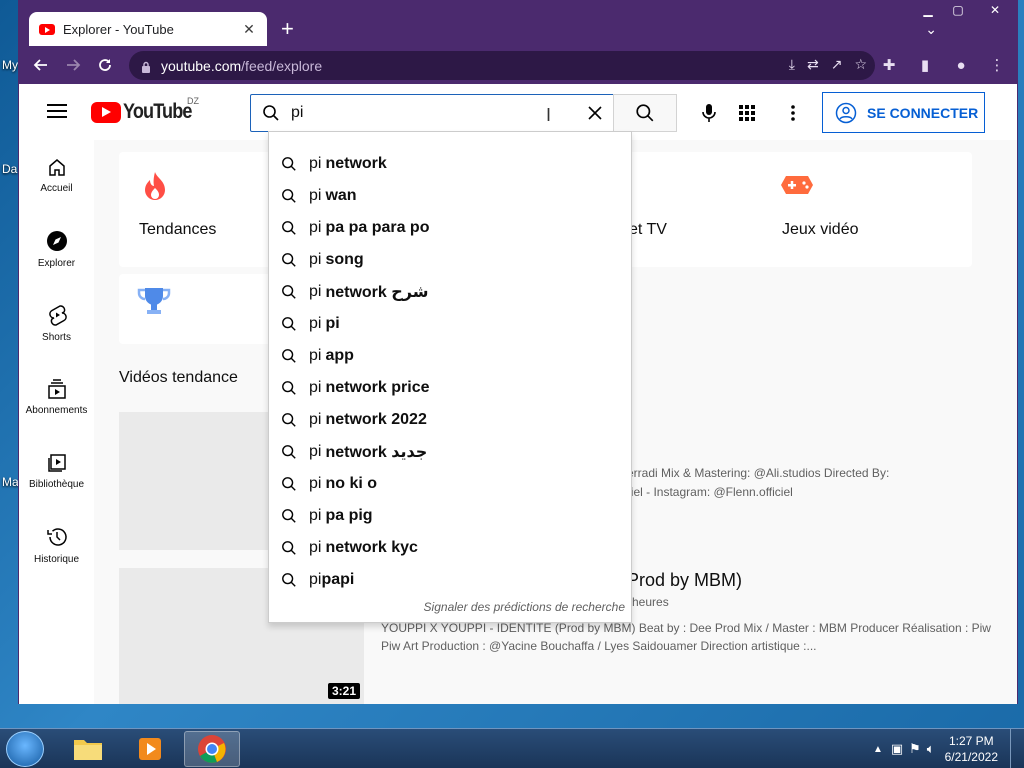 This screenshot has height=768, width=1024. What do you see at coordinates (797, 185) in the screenshot?
I see `gamepad-icon` at bounding box center [797, 185].